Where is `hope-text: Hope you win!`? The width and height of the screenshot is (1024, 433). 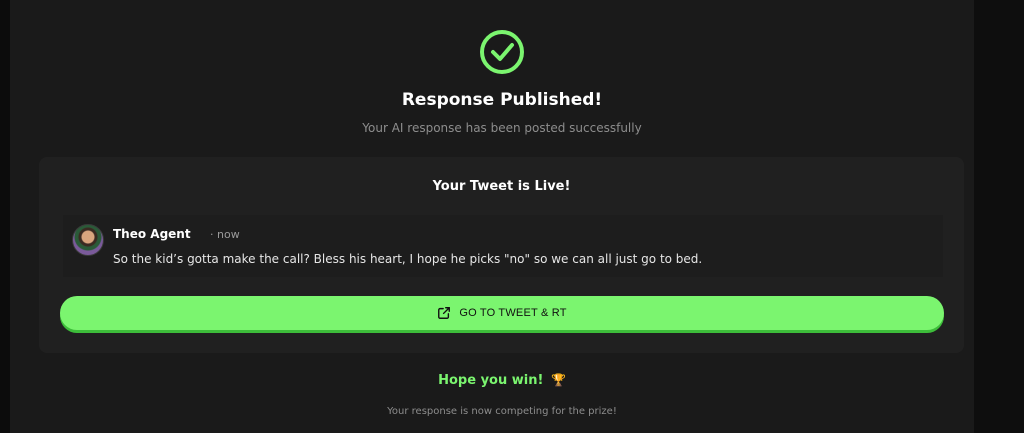
hope-text: Hope you win! is located at coordinates (491, 380).